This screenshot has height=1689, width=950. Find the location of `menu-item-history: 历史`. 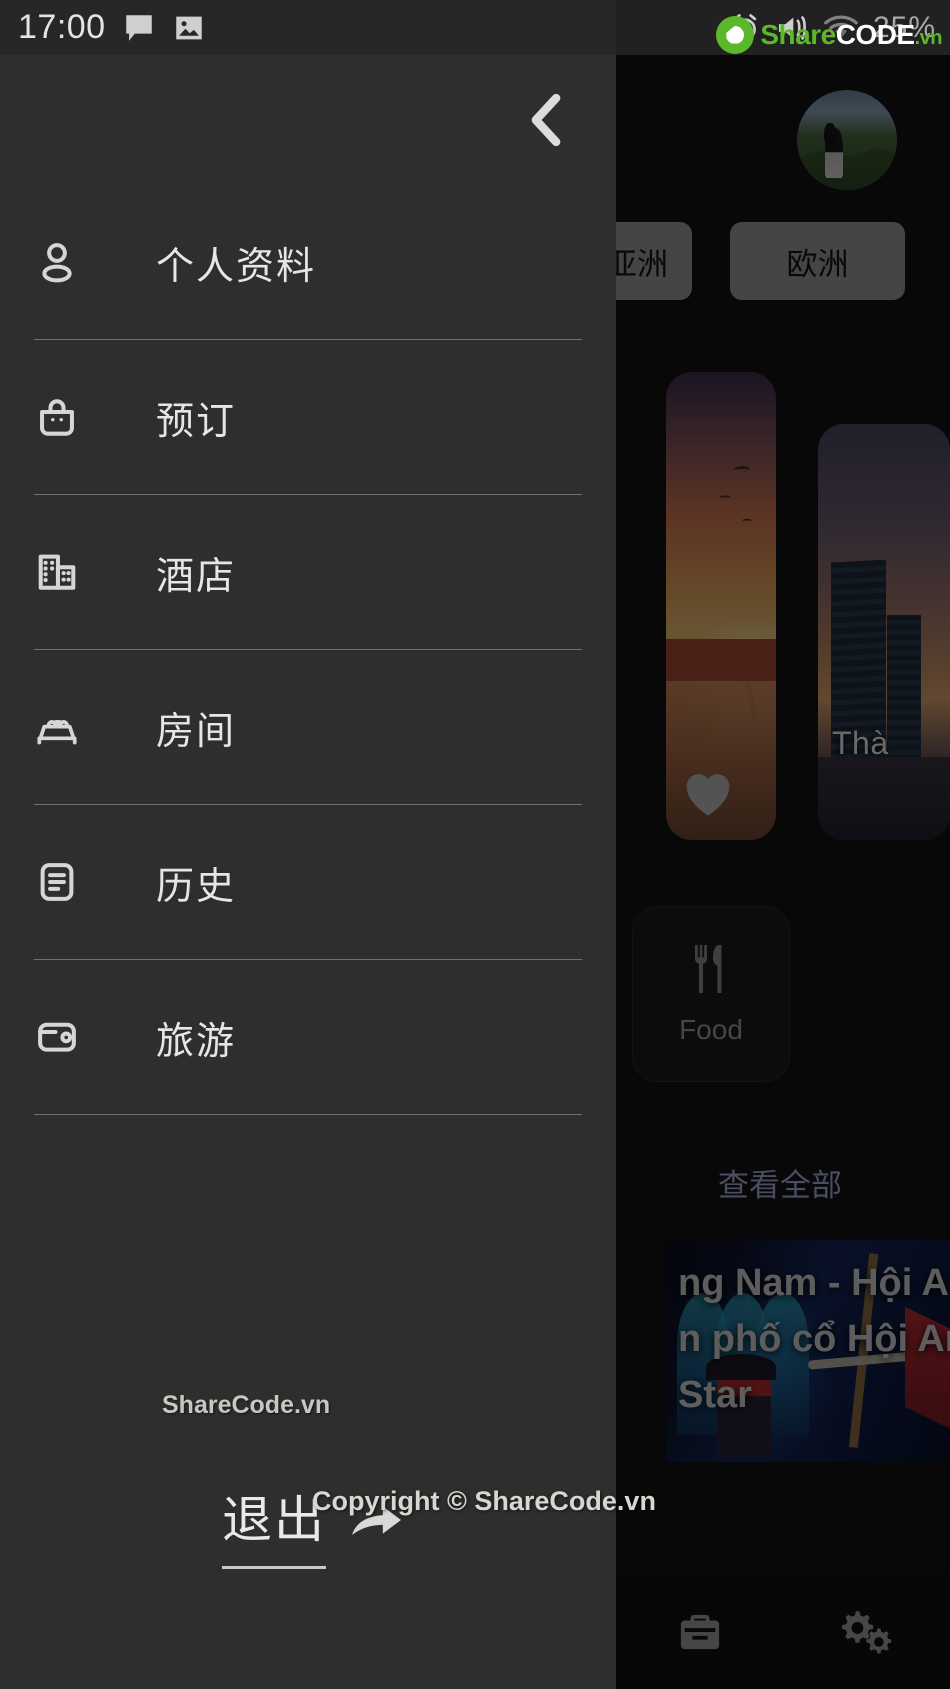

menu-item-history: 历史 is located at coordinates (308, 882).